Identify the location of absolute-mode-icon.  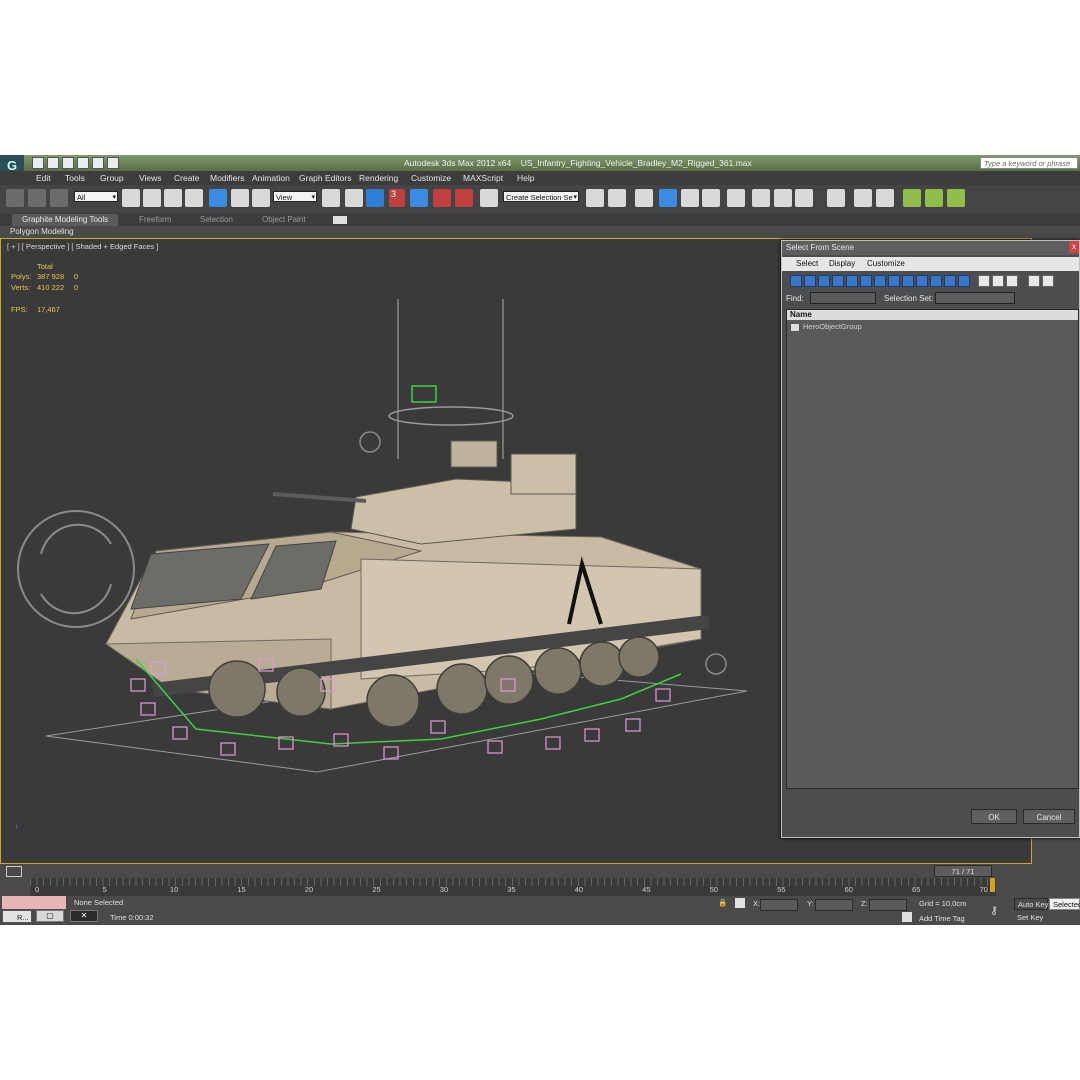
(740, 903).